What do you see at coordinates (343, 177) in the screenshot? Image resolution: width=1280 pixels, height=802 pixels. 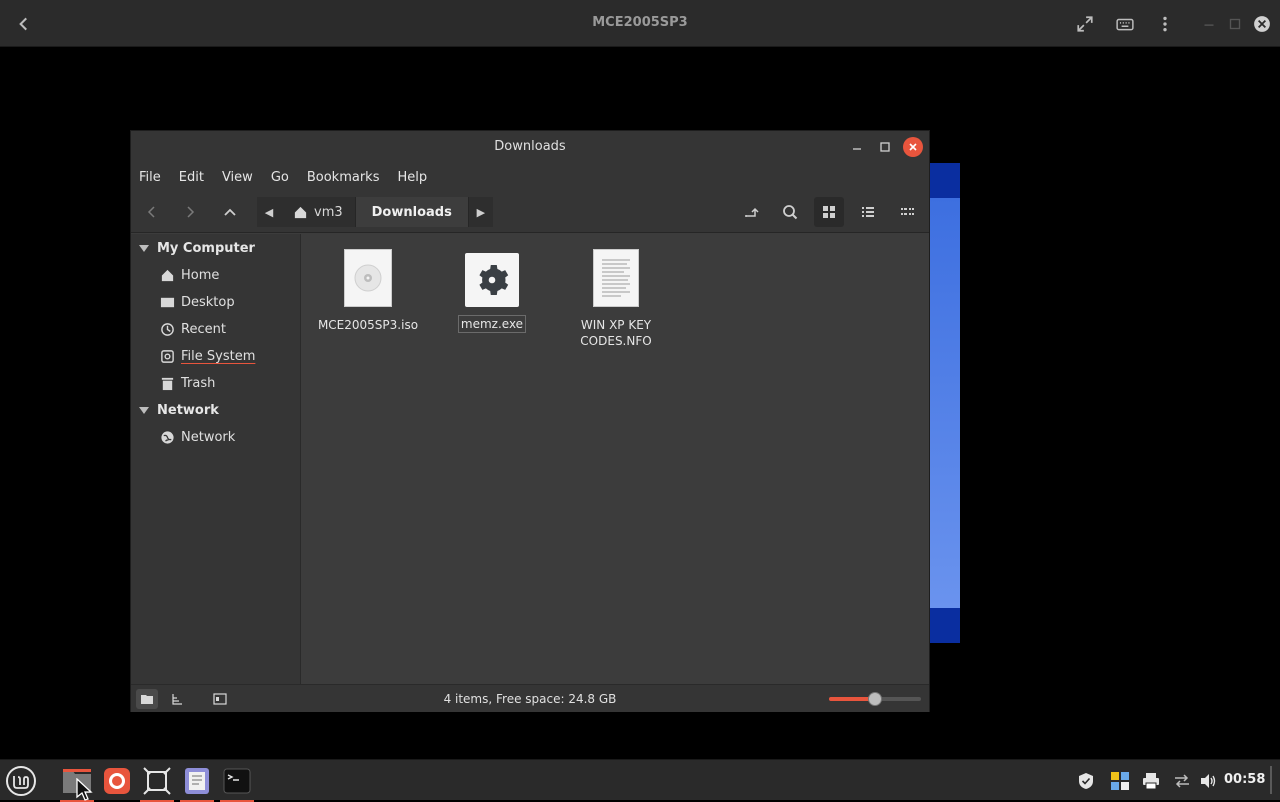 I see `menu-bookmarks: Bookmarks` at bounding box center [343, 177].